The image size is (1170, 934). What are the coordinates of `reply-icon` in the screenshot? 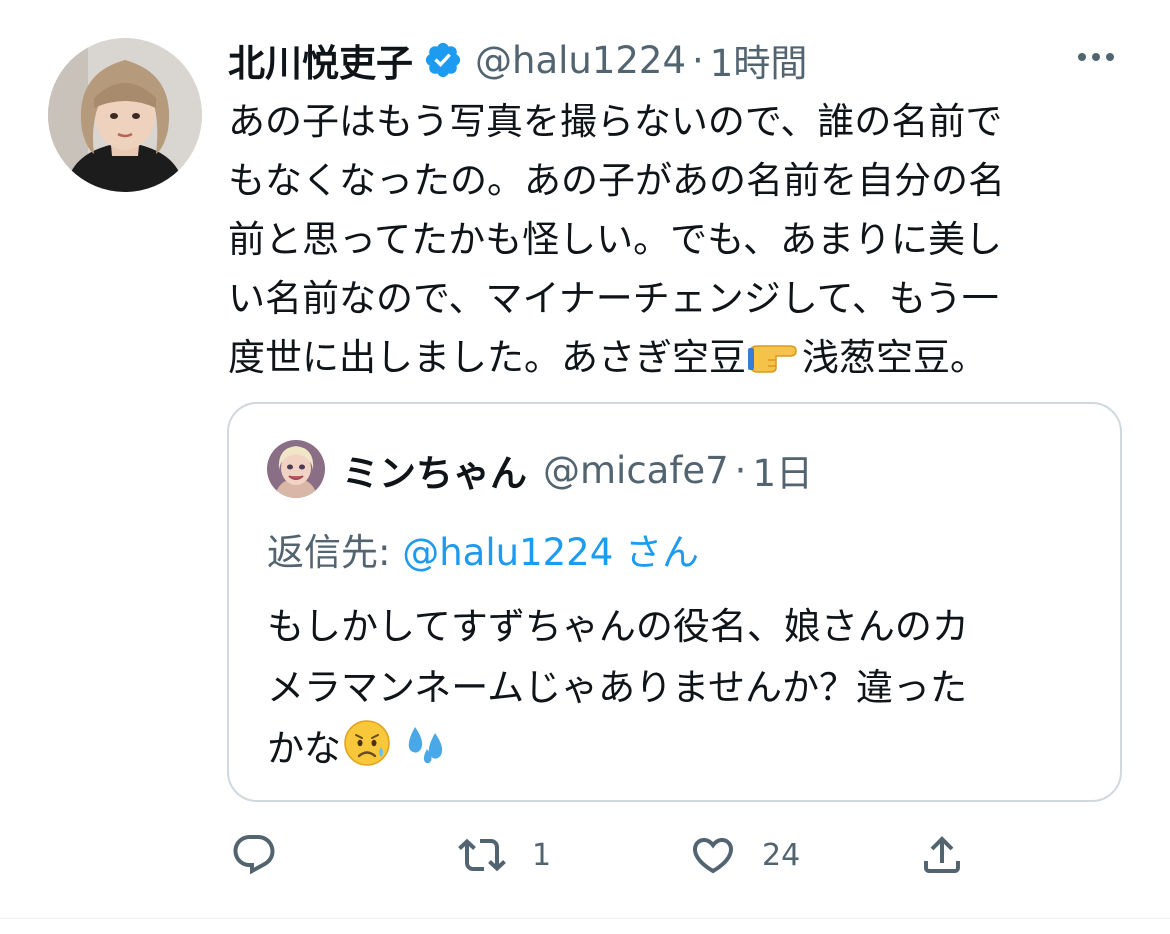 It's located at (254, 855).